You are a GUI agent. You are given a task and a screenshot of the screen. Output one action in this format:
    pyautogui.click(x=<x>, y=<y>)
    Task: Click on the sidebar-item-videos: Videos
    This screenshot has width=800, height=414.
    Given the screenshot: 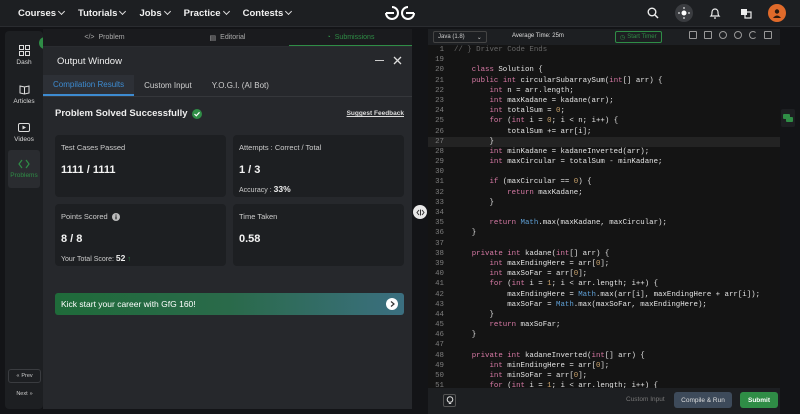 What is the action you would take?
    pyautogui.click(x=24, y=133)
    